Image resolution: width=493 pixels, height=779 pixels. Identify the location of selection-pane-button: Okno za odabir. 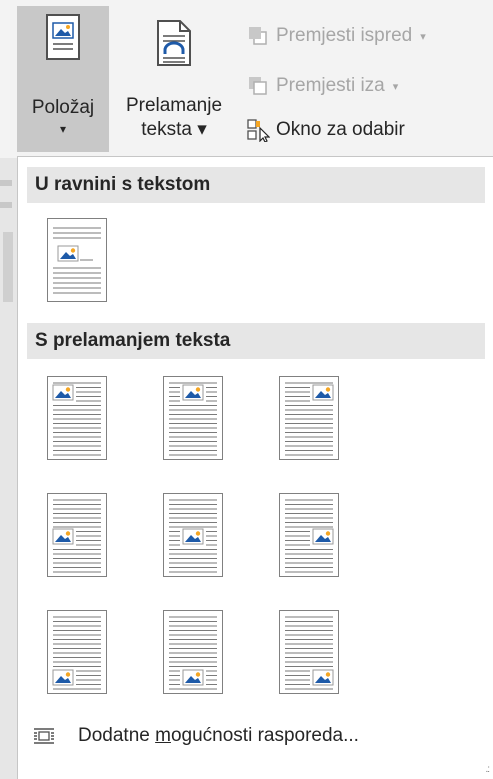
(325, 130).